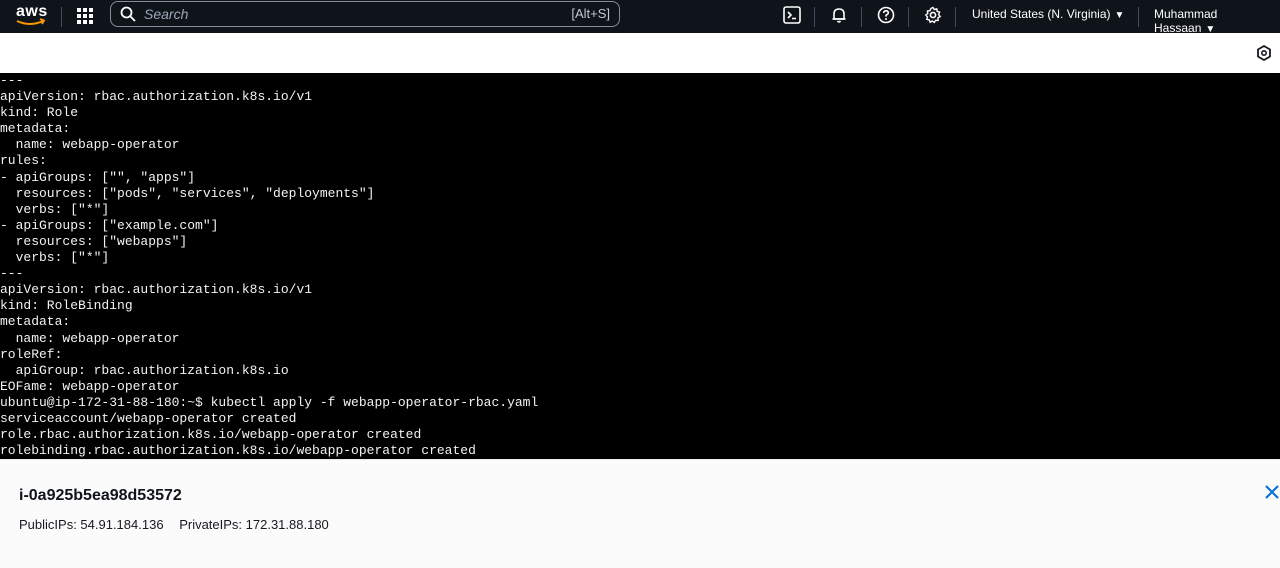 Image resolution: width=1280 pixels, height=568 pixels. What do you see at coordinates (109, 225) in the screenshot?
I see `terminal-line: - apiGroups: ["example.com"]` at bounding box center [109, 225].